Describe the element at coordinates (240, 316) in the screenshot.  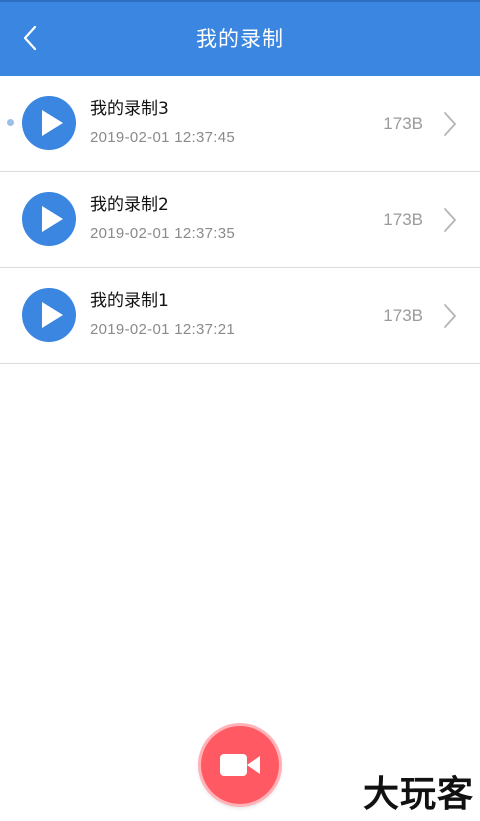
I see `recording-row-1: 我的录制1 2019-02-01 12:37:21 173B` at that location.